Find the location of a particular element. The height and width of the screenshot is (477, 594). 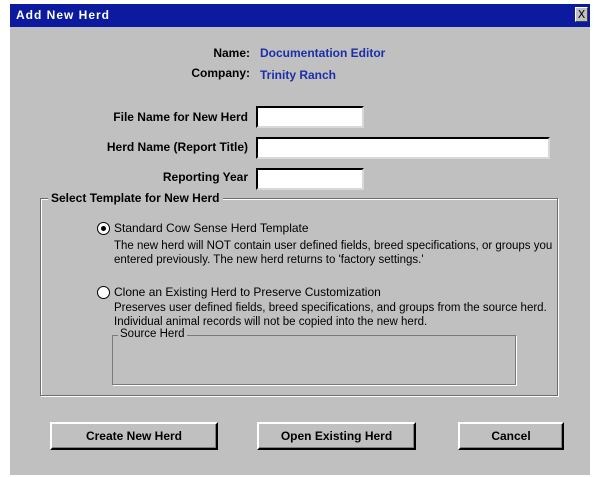

name-label: Name: is located at coordinates (231, 53).